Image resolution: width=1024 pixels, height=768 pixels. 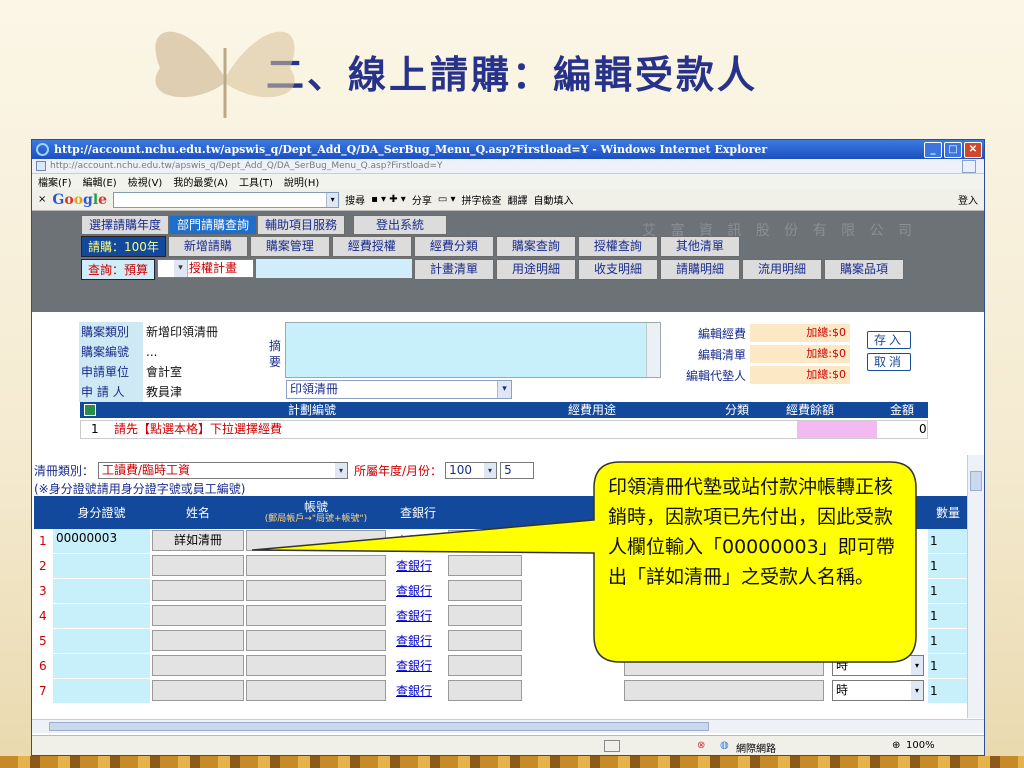 What do you see at coordinates (100, 181) in the screenshot?
I see `menu-edit: 編輯(E)` at bounding box center [100, 181].